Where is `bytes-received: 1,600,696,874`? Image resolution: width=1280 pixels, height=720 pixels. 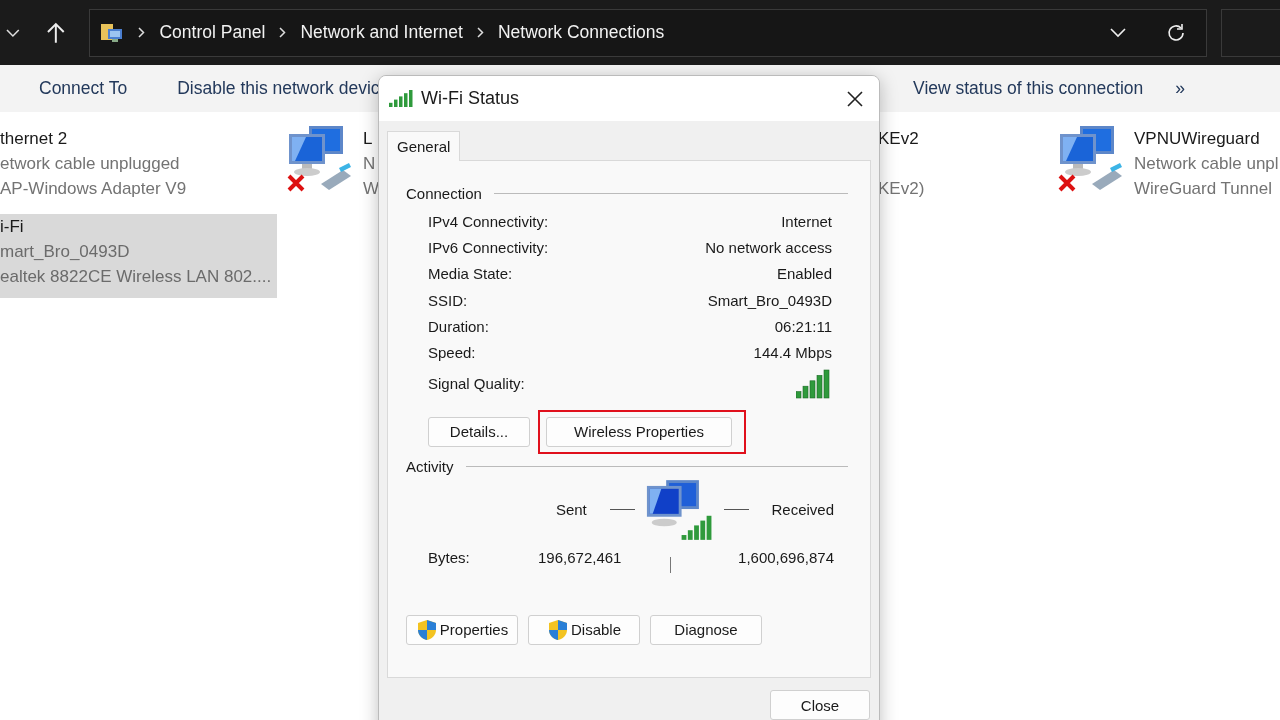
bytes-received: 1,600,696,874 is located at coordinates (786, 558).